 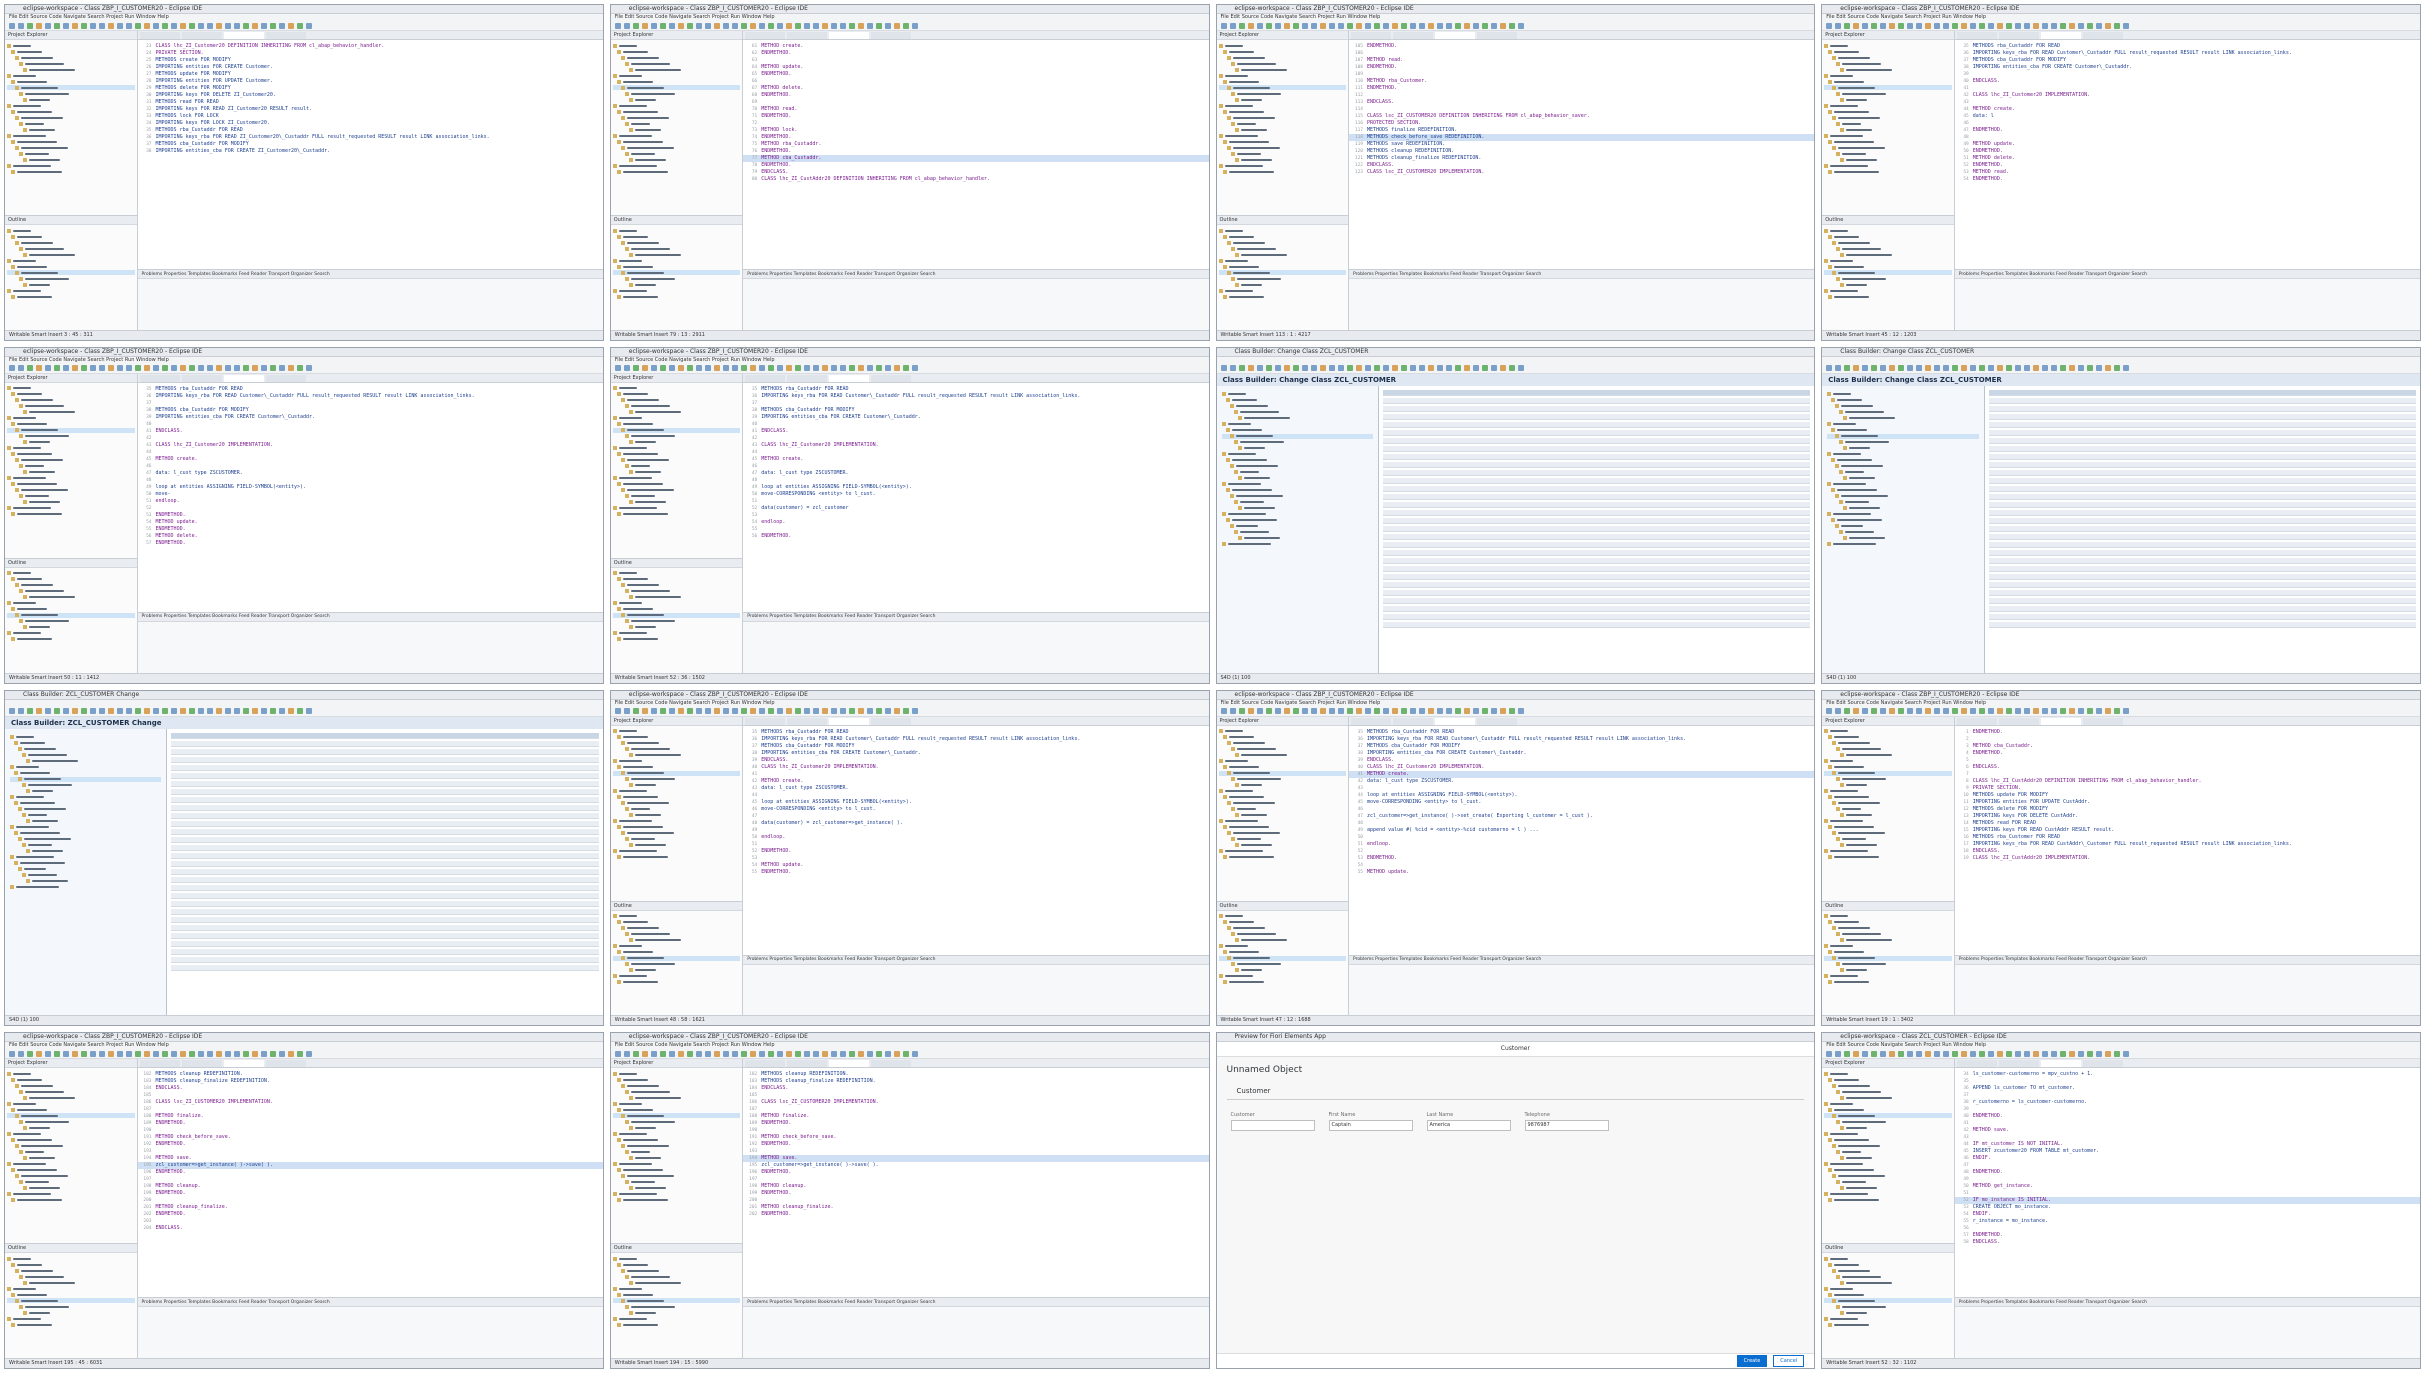 What do you see at coordinates (1282, 221) in the screenshot?
I see `outline-tab: Outline` at bounding box center [1282, 221].